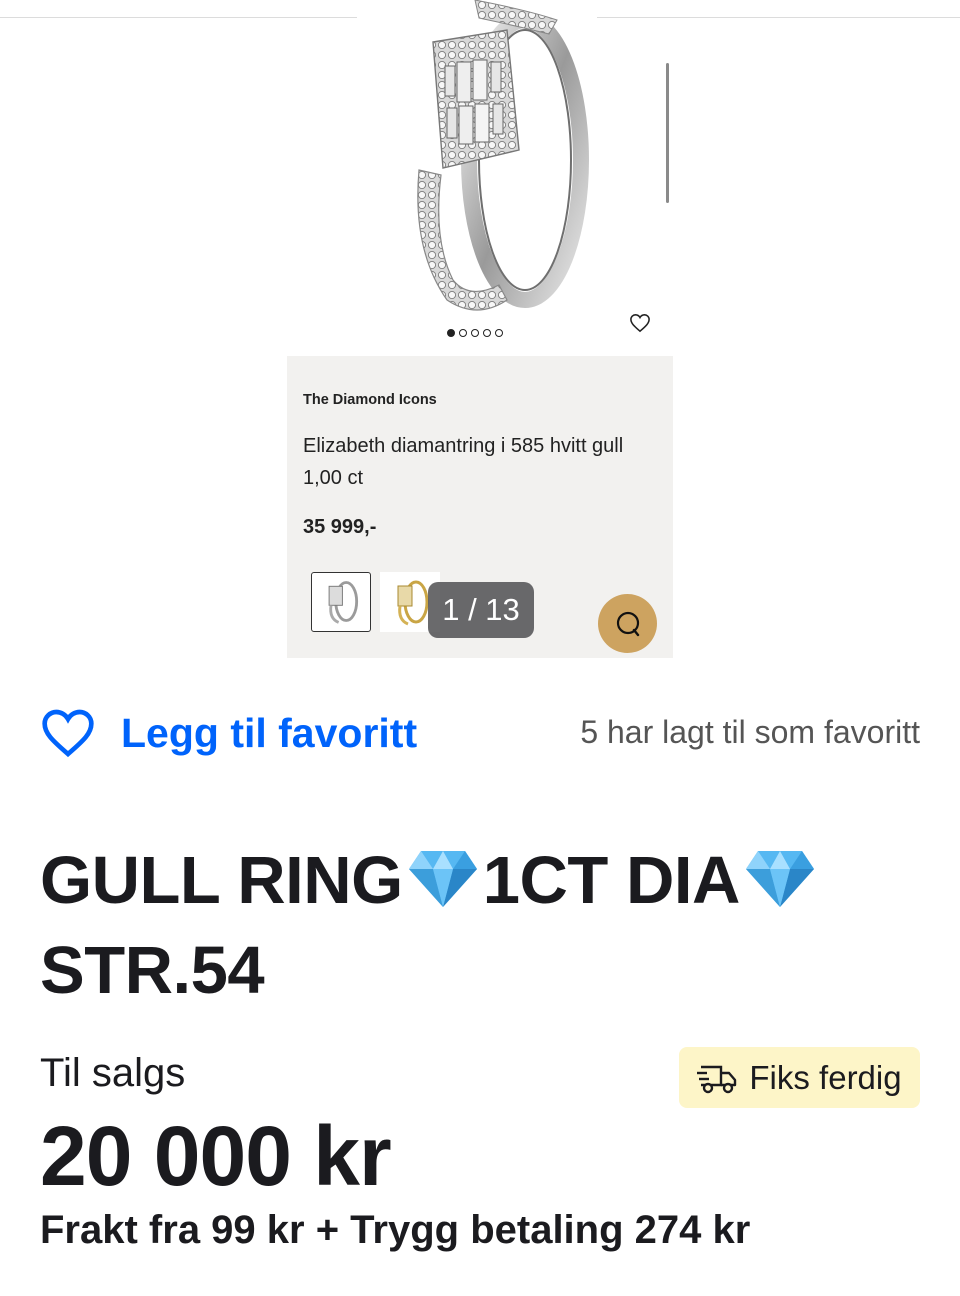 The image size is (960, 1296). What do you see at coordinates (341, 602) in the screenshot?
I see `variant-thumbnail-white-gold` at bounding box center [341, 602].